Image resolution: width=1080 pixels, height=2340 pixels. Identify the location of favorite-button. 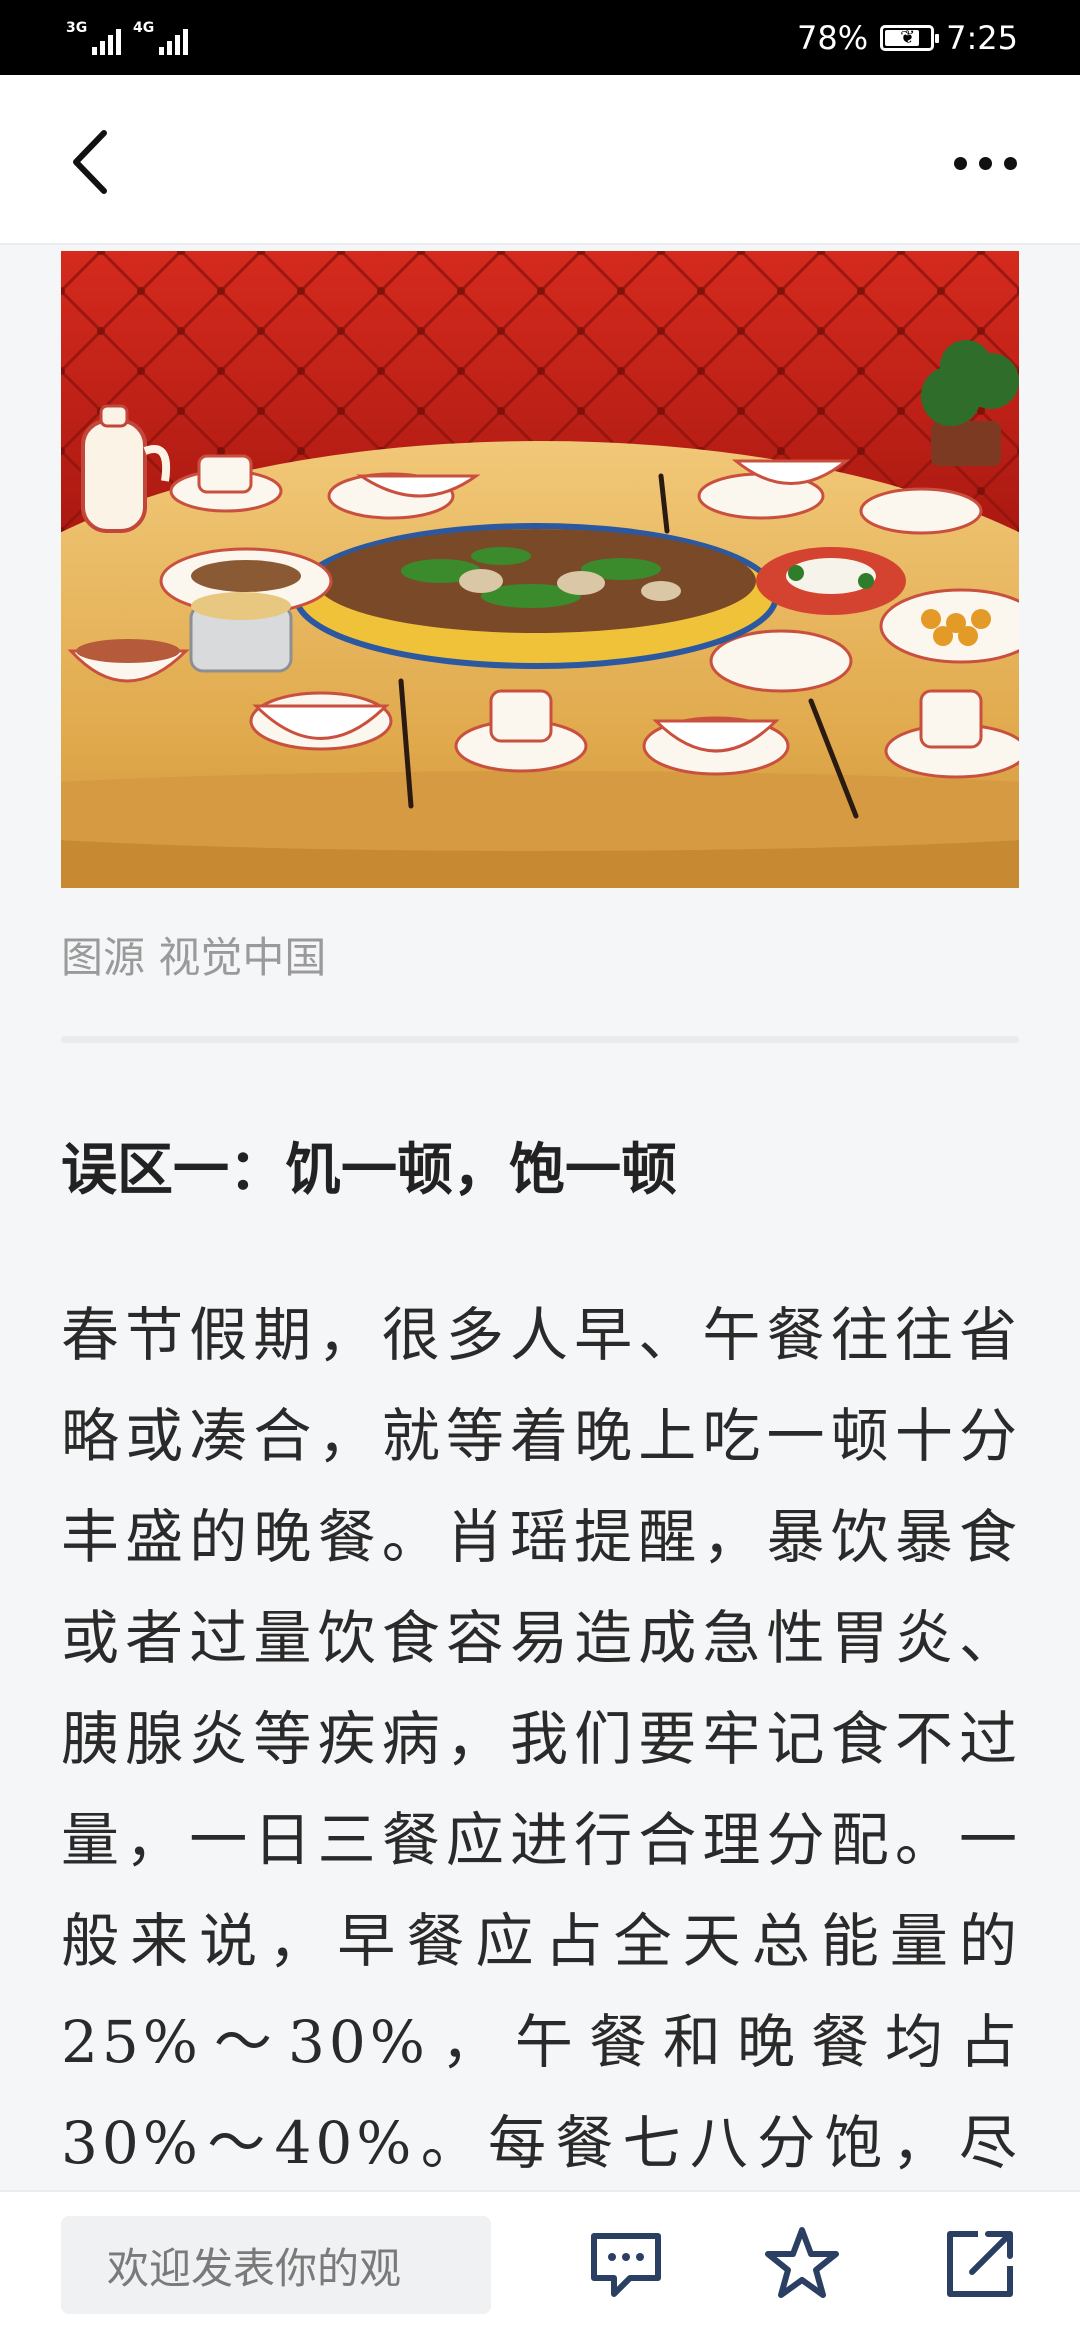
(802, 2264).